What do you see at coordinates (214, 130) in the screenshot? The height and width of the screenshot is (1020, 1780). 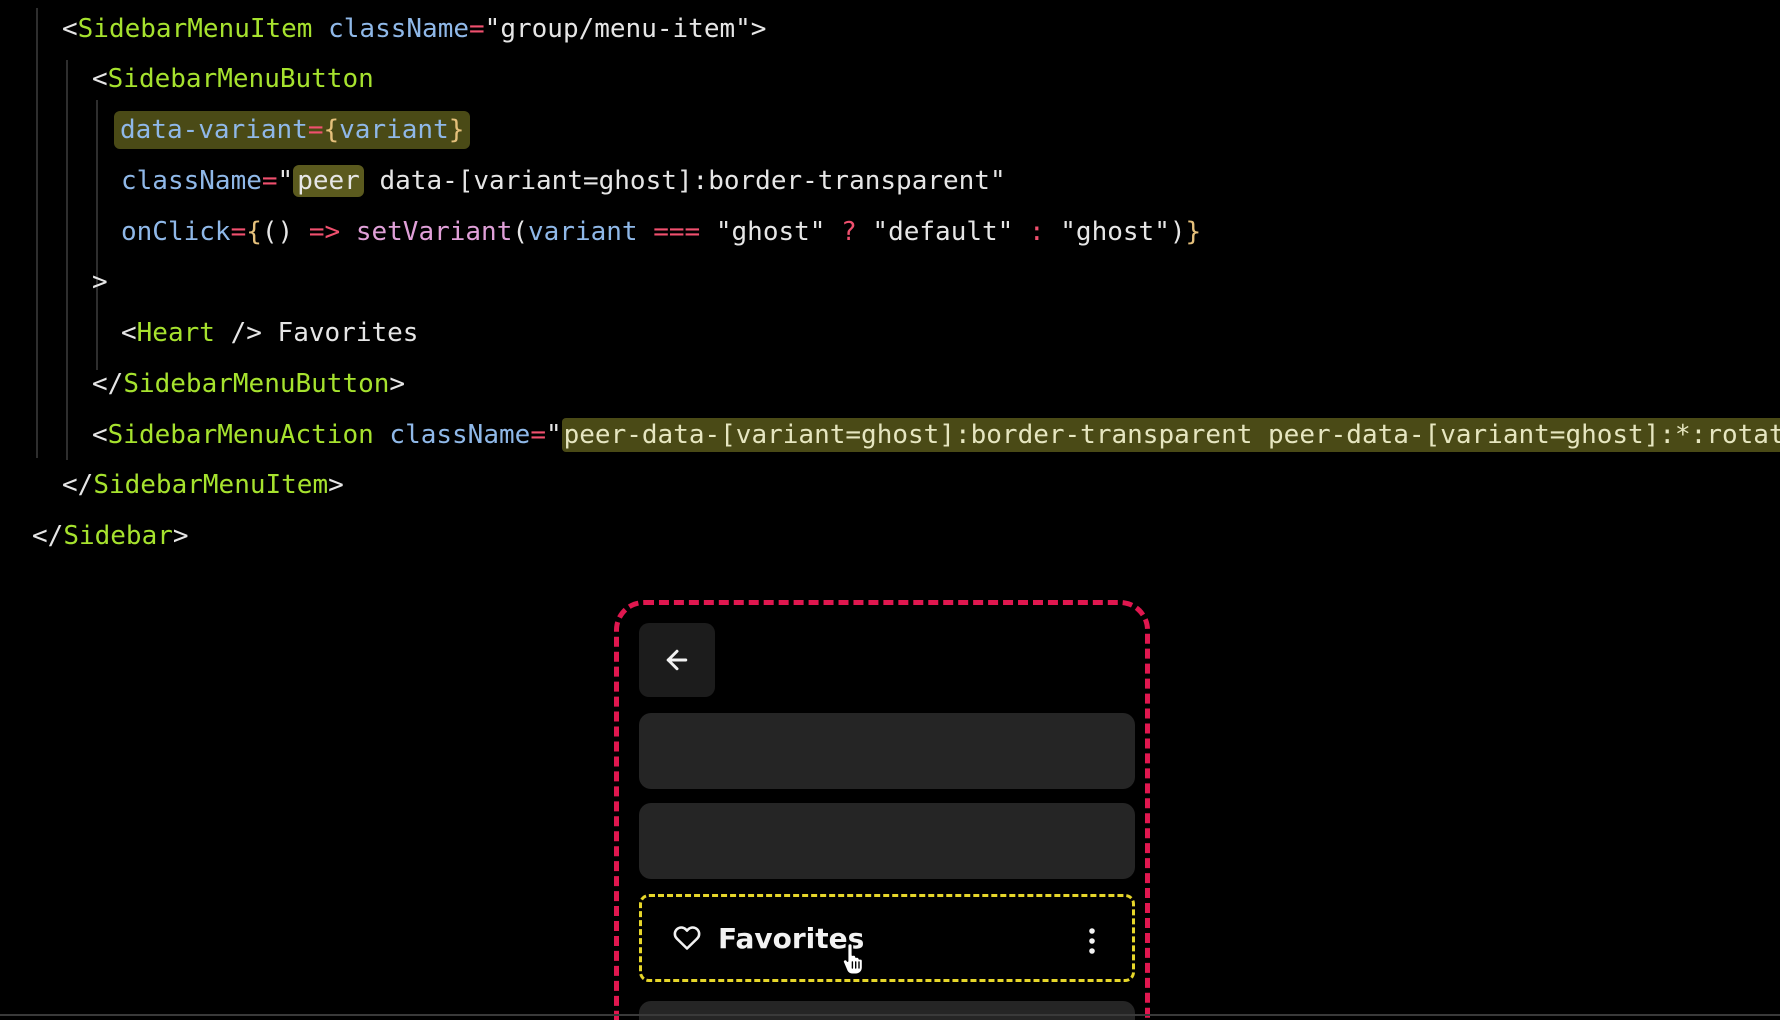 I see `code-token: data-variant` at bounding box center [214, 130].